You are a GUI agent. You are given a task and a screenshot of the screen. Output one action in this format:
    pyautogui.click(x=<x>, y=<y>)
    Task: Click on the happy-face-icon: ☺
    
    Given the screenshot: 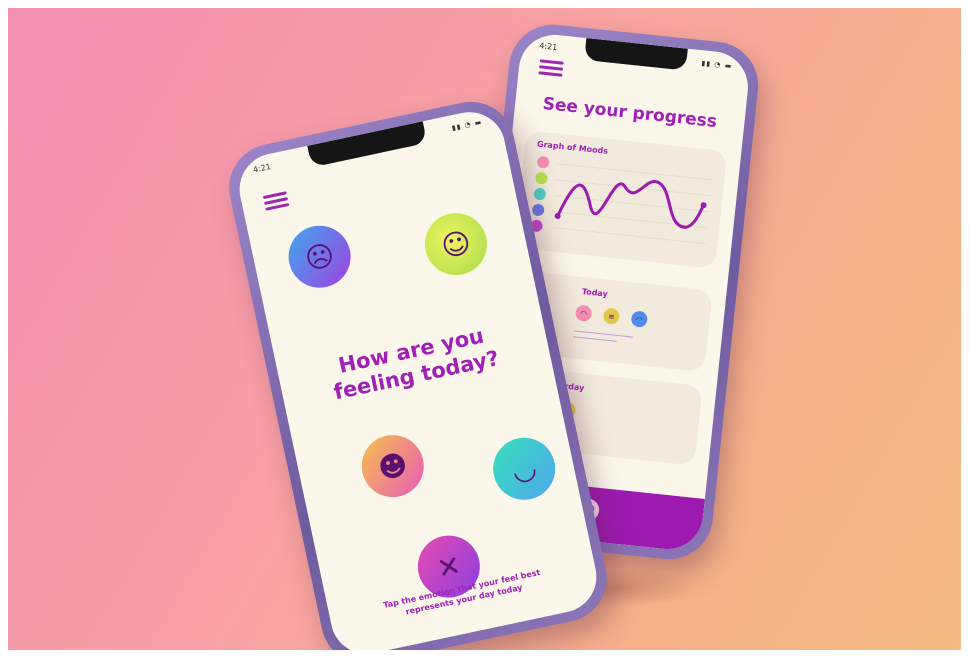 What is the action you would take?
    pyautogui.click(x=456, y=244)
    